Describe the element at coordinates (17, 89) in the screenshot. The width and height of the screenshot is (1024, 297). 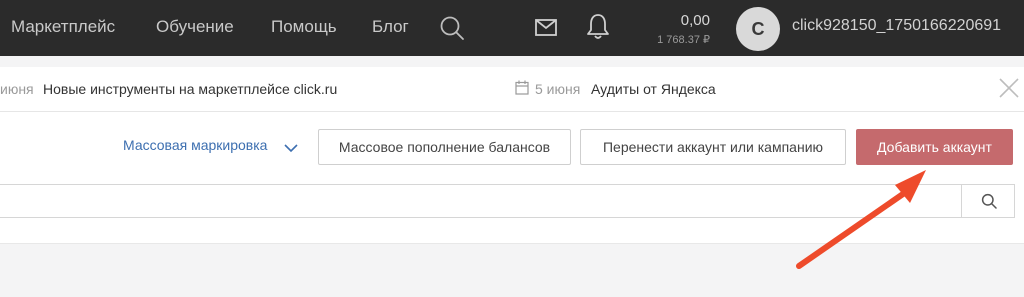
I see `news-date: июня` at that location.